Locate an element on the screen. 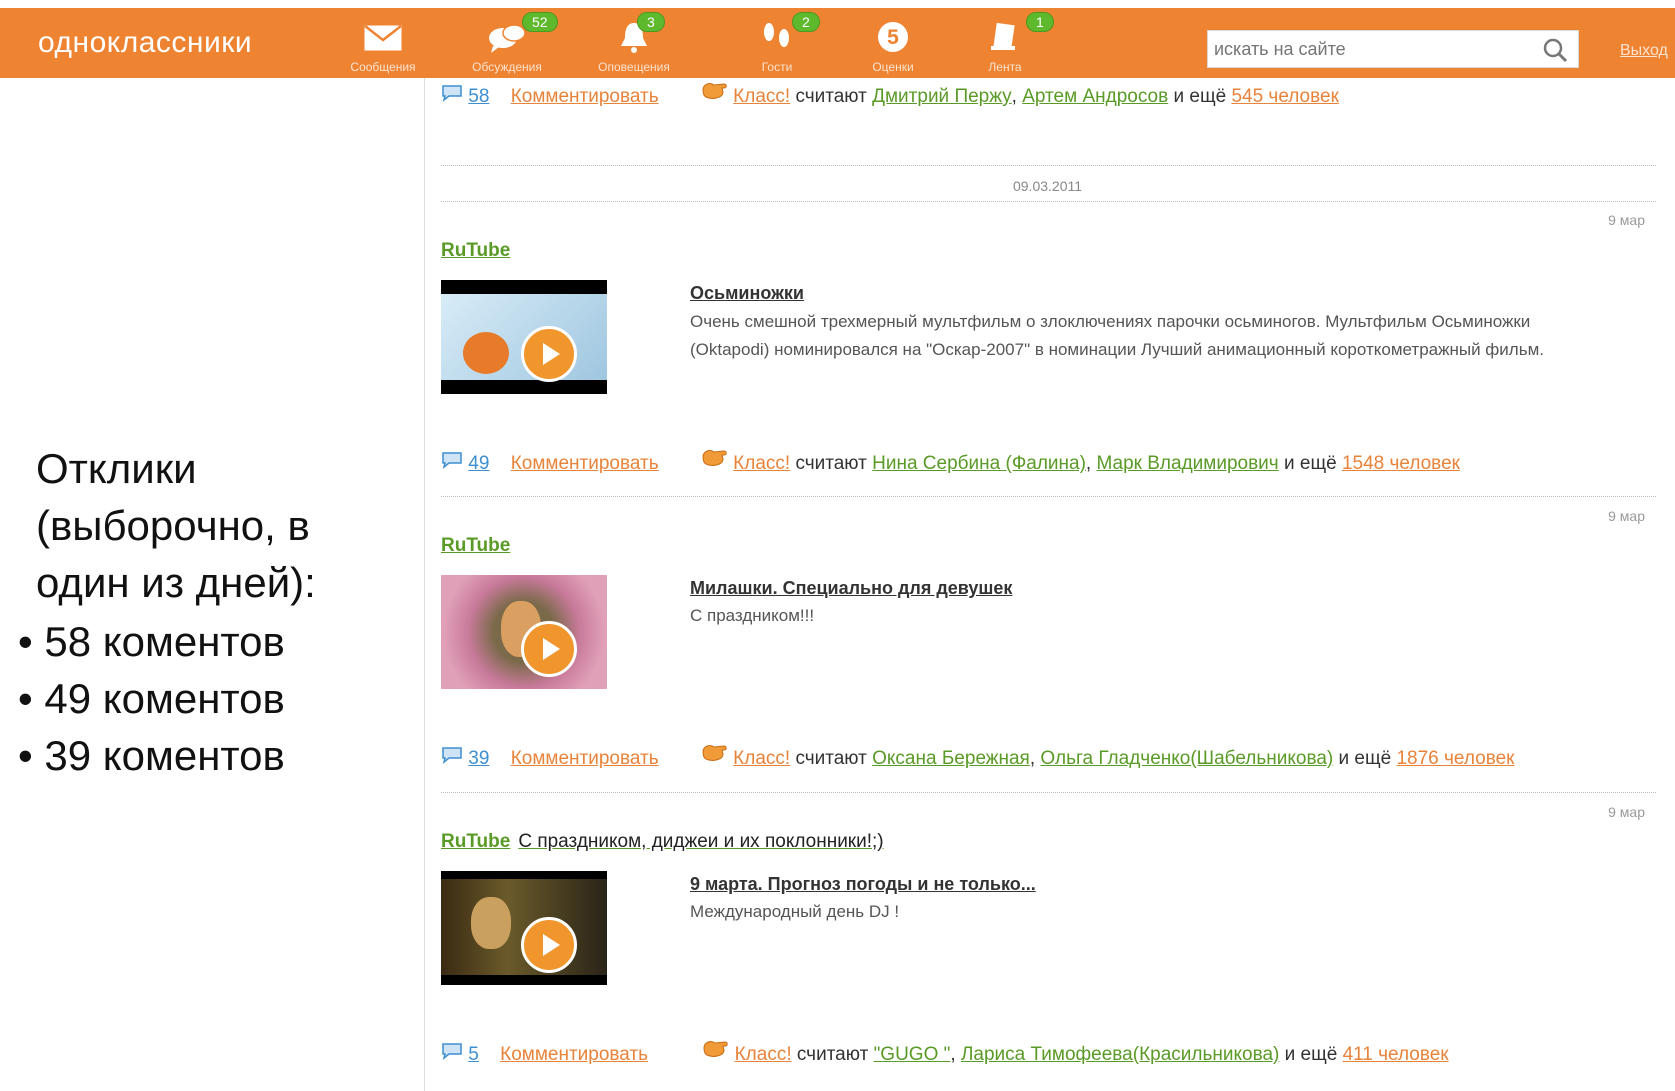 The height and width of the screenshot is (1091, 1675). user-link: Марк Владимирович is located at coordinates (1187, 463).